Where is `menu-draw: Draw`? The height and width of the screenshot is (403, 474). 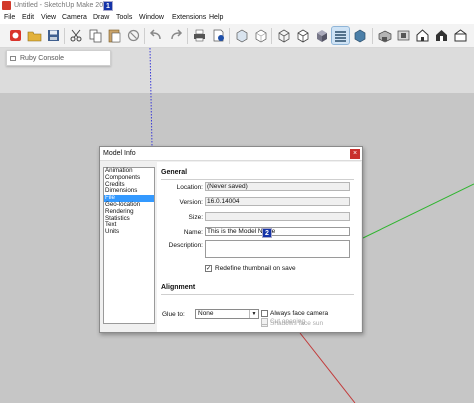
menu-draw: Draw is located at coordinates (101, 17).